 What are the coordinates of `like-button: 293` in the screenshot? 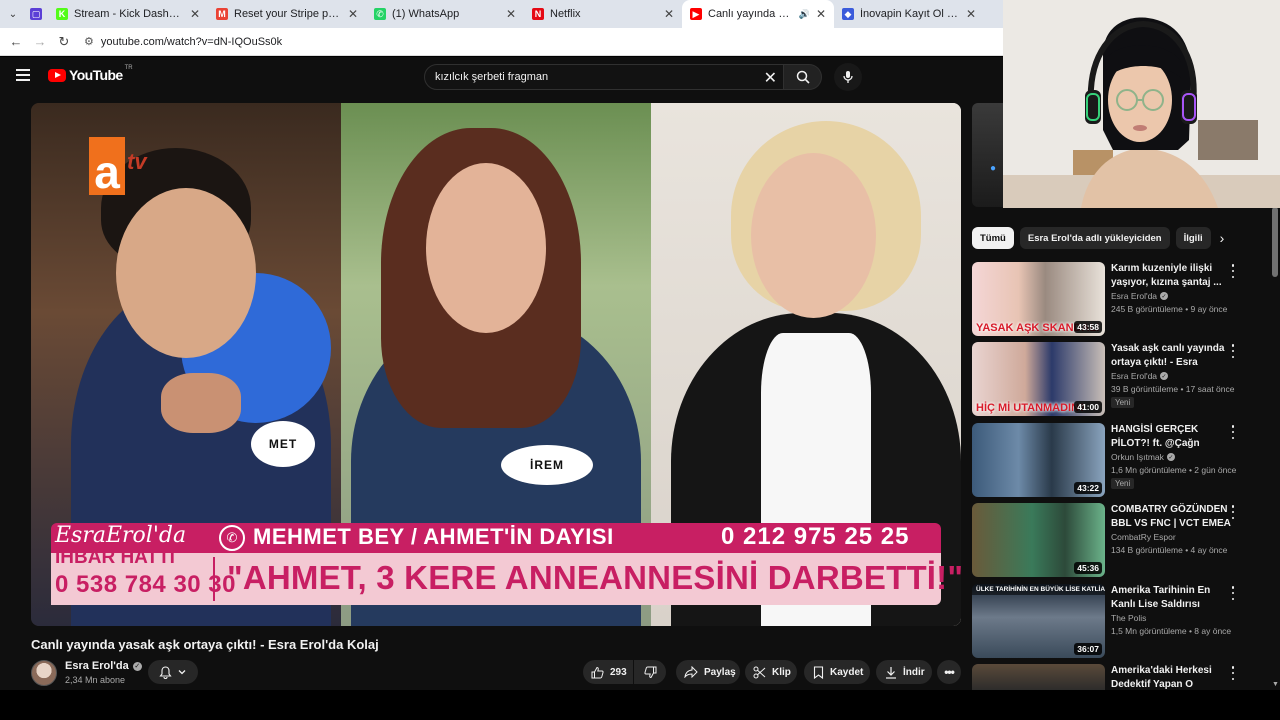 It's located at (608, 672).